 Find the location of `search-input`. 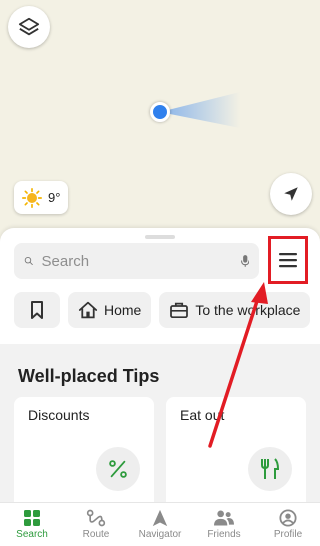

search-input is located at coordinates (141, 261).